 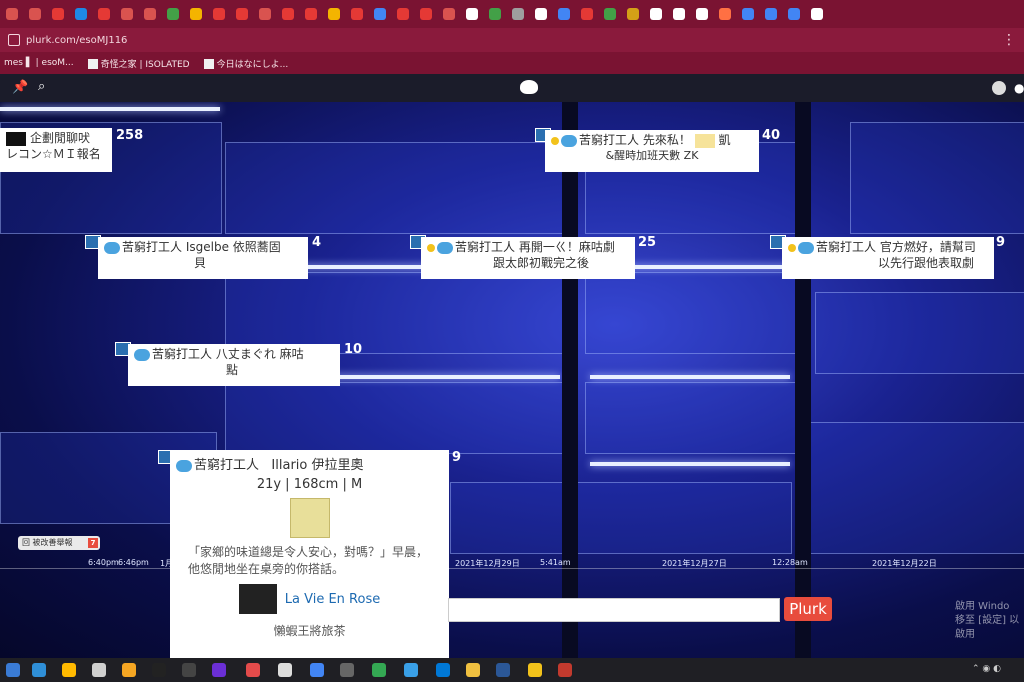 What do you see at coordinates (41, 86) in the screenshot?
I see `search-icon: ⌕` at bounding box center [41, 86].